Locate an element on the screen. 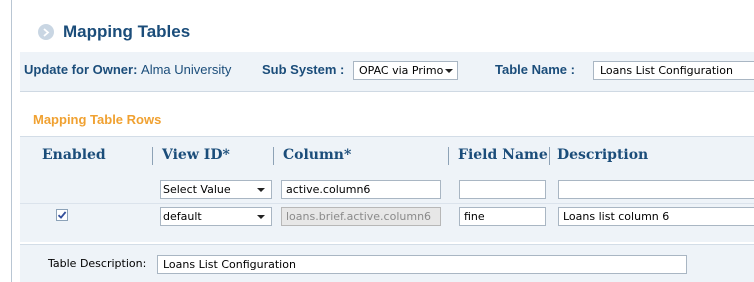  subsystem-value: OPAC via Primo is located at coordinates (401, 70).